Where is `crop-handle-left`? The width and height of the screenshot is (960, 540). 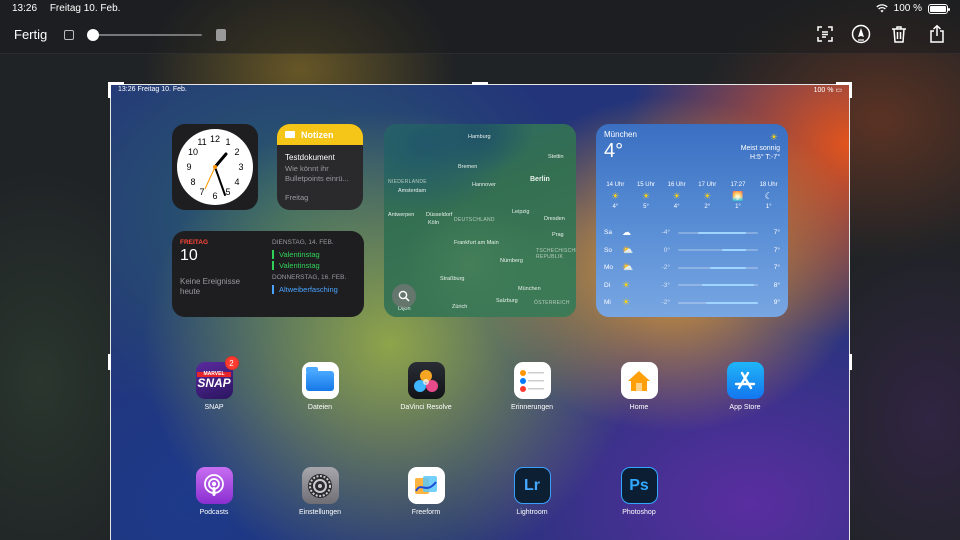
crop-handle-left is located at coordinates (109, 362).